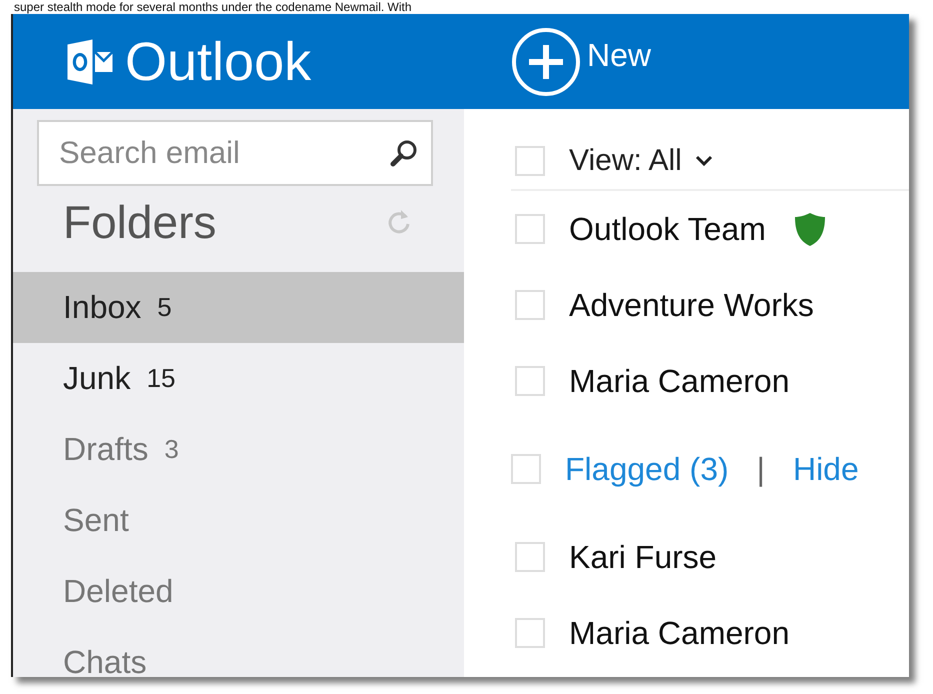 The image size is (933, 694). I want to click on folder-item: Deleted, so click(238, 591).